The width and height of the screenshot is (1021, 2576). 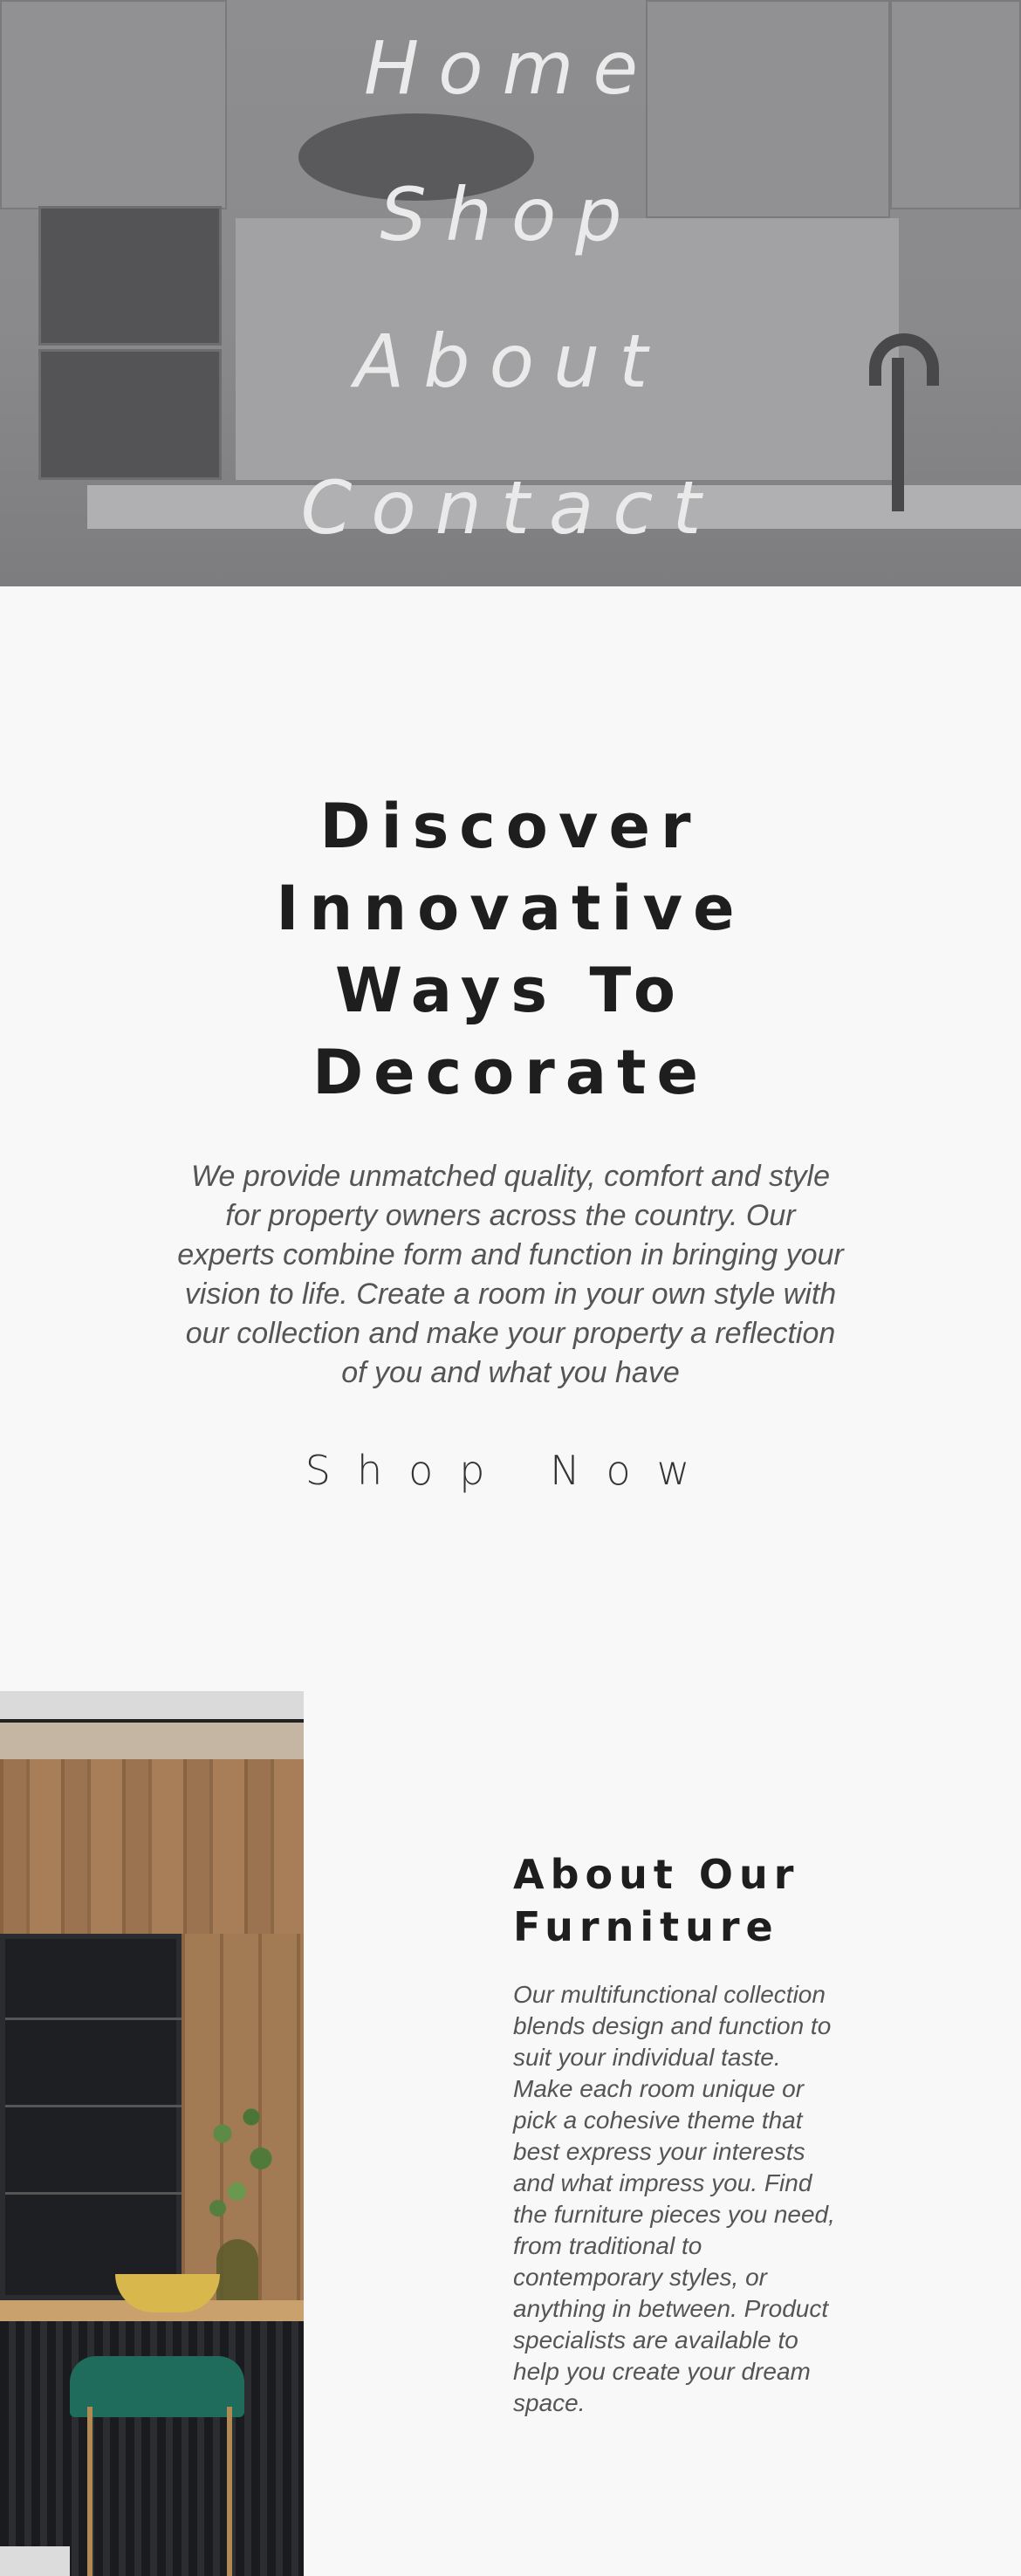 I want to click on intro-heading-line: Ways To, so click(x=510, y=990).